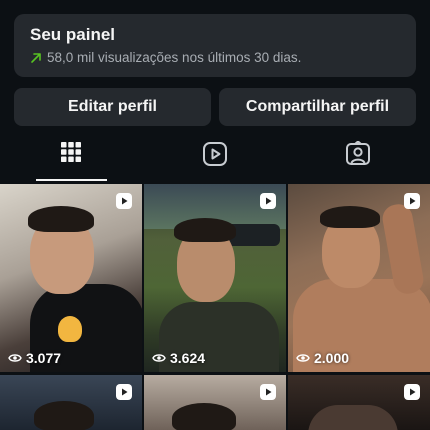 This screenshot has width=430, height=430. I want to click on post-thumbnail: 2.000, so click(359, 278).